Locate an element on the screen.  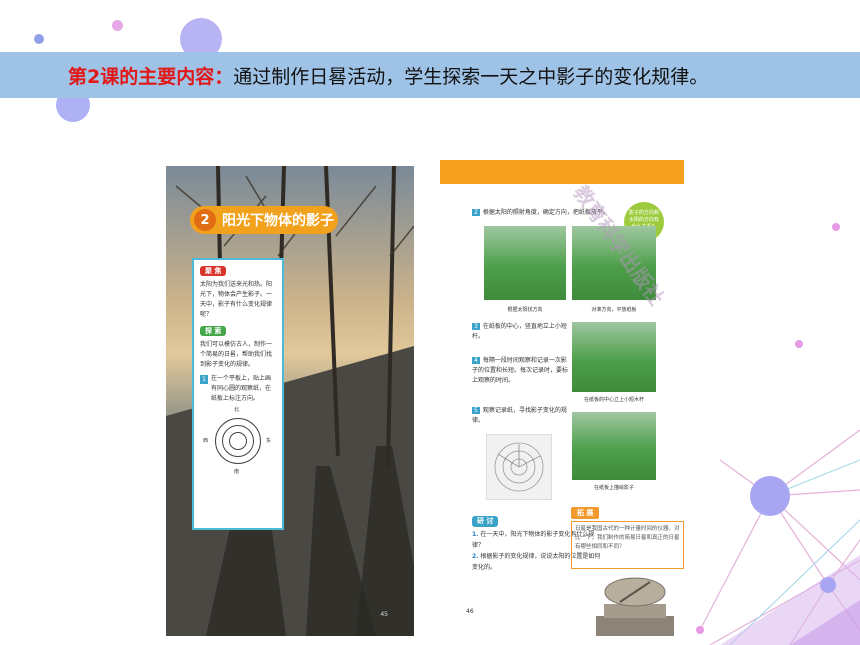
step-number: 1 is located at coordinates (204, 379).